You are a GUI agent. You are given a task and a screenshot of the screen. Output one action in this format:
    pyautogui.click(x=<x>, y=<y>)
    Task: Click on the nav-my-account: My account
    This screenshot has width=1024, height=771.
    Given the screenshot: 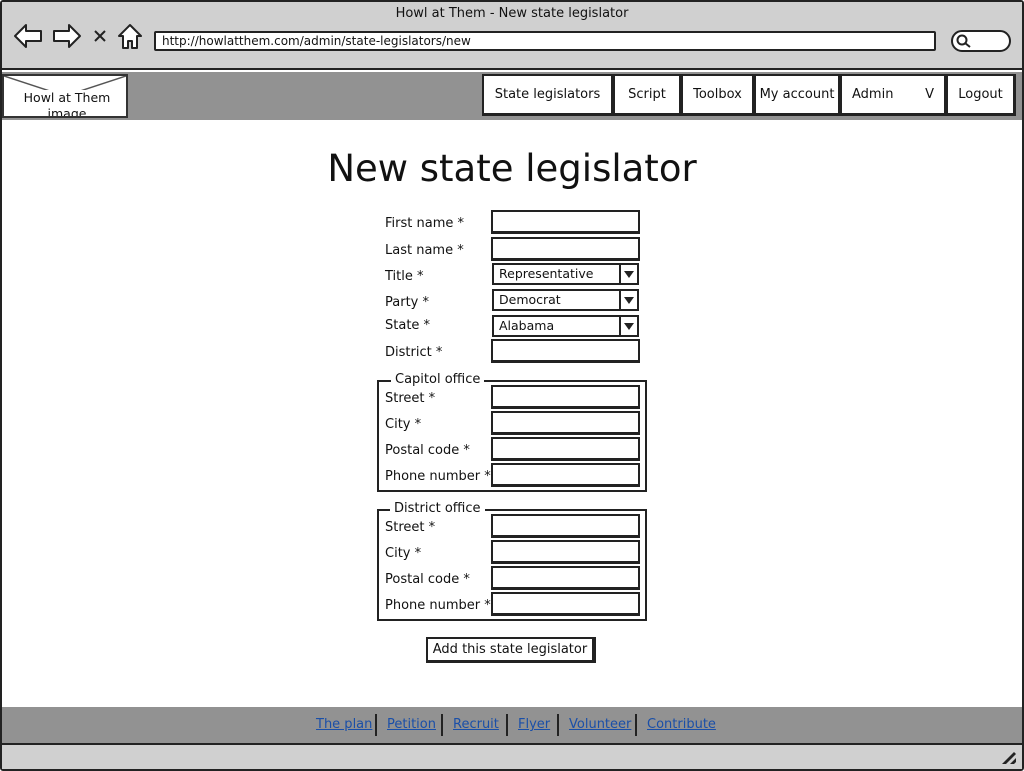 What is the action you would take?
    pyautogui.click(x=797, y=95)
    